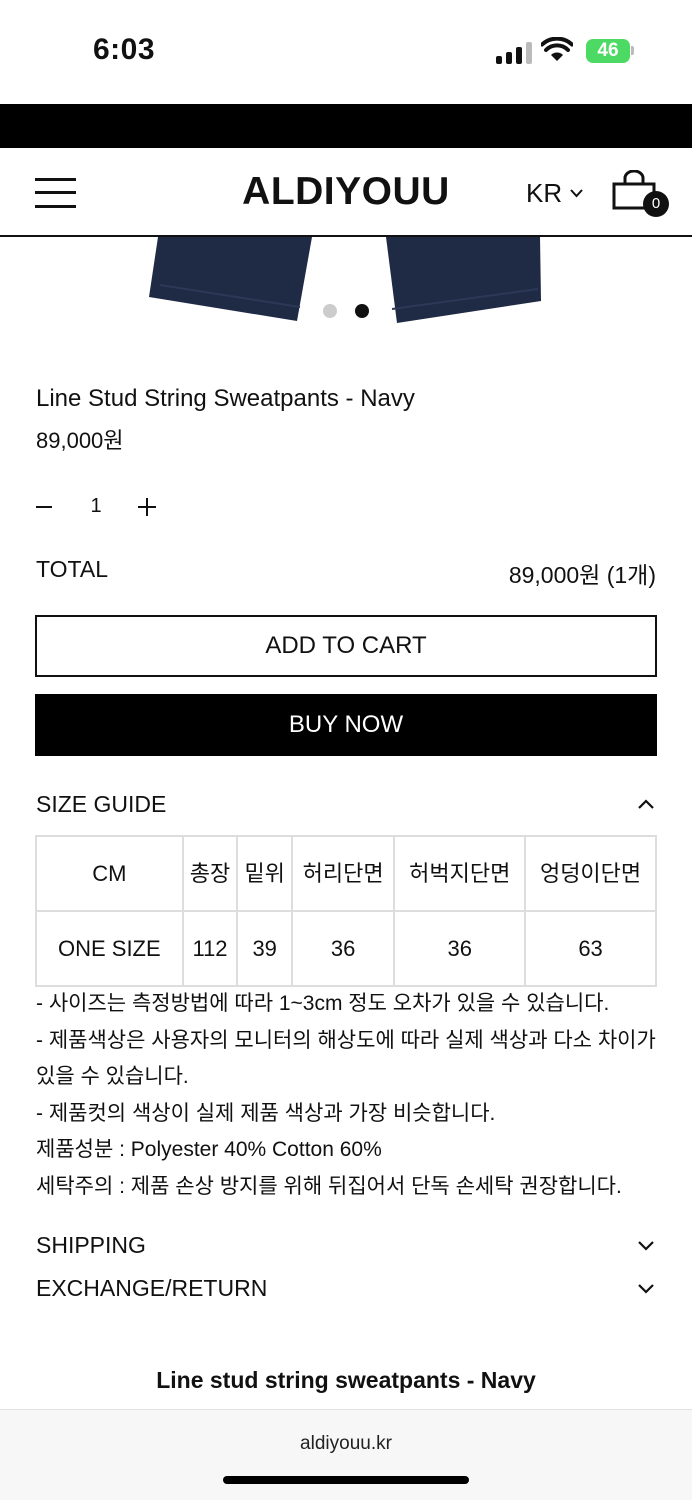 The height and width of the screenshot is (1500, 692). Describe the element at coordinates (109, 948) in the screenshot. I see `table-cell: ONE SIZE` at that location.